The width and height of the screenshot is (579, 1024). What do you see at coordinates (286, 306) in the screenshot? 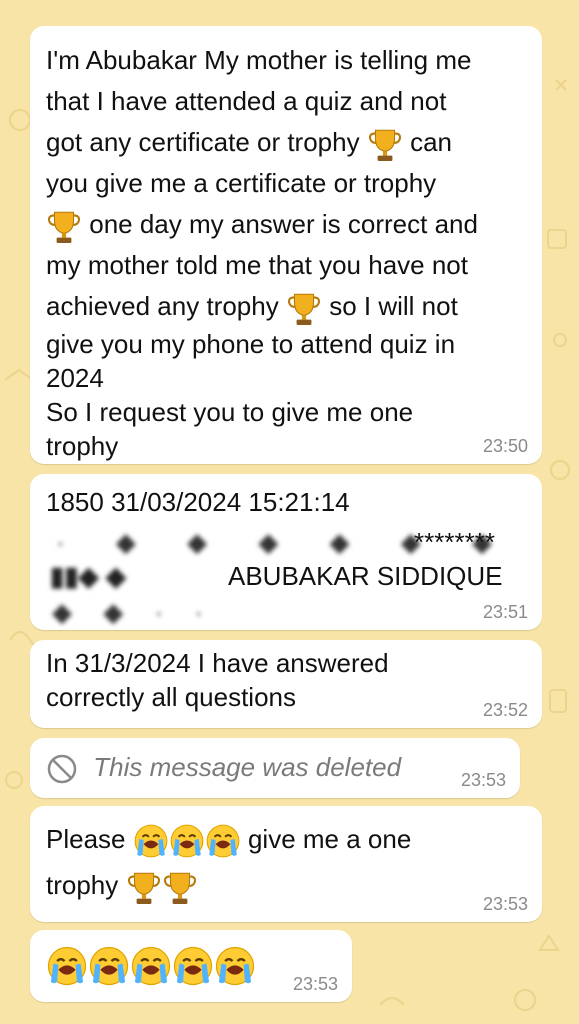
I see `message-line: achieved any trophy so I will not` at bounding box center [286, 306].